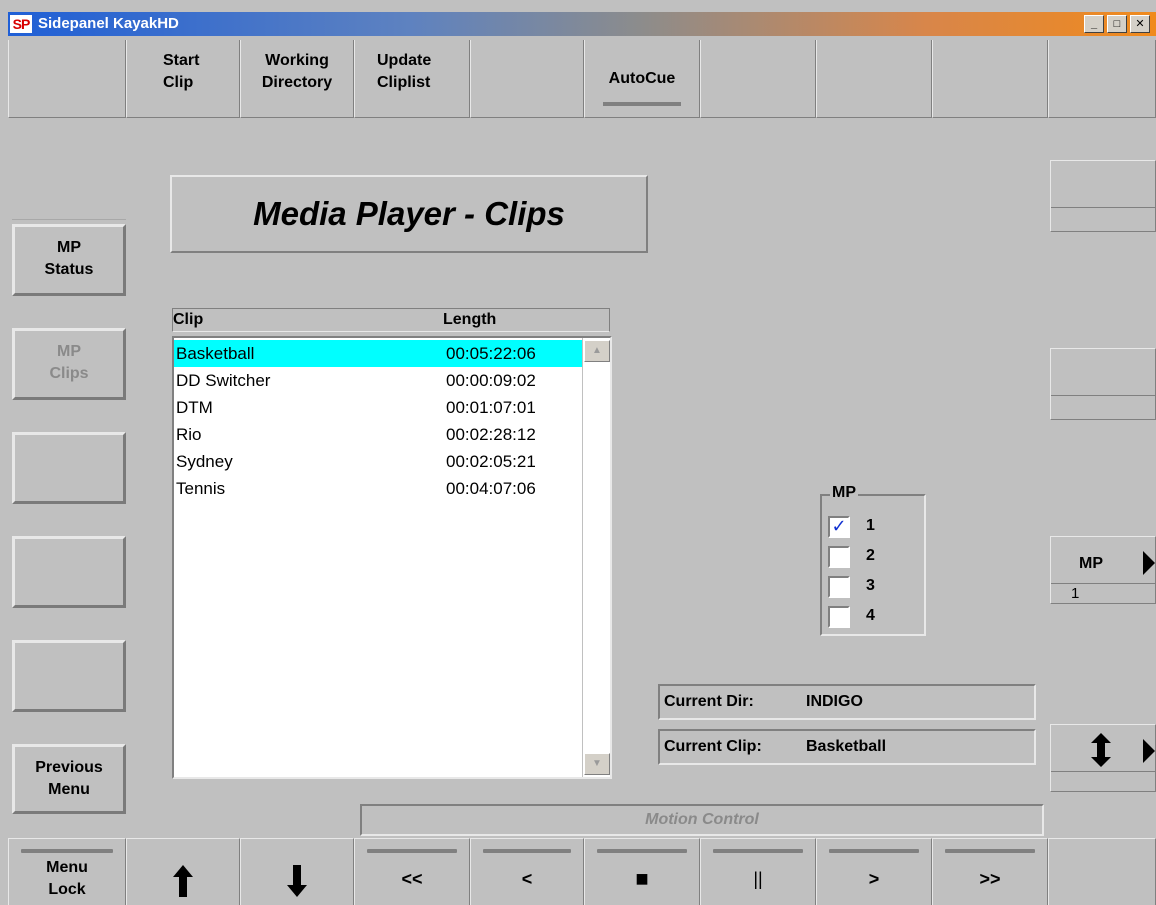 This screenshot has width=1156, height=905. I want to click on mp-selector-group: MP ✓ 1 2 3 4, so click(873, 560).